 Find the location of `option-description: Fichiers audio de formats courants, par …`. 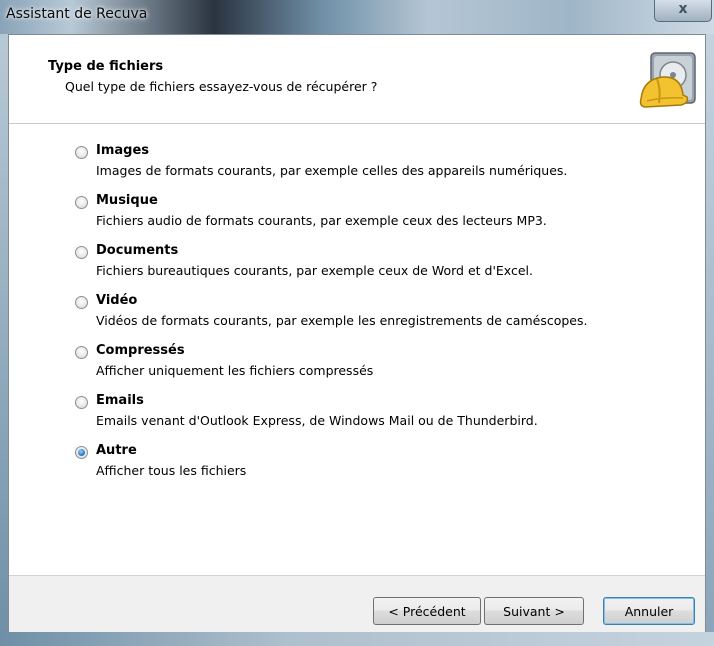

option-description: Fichiers audio de formats courants, par … is located at coordinates (321, 220).